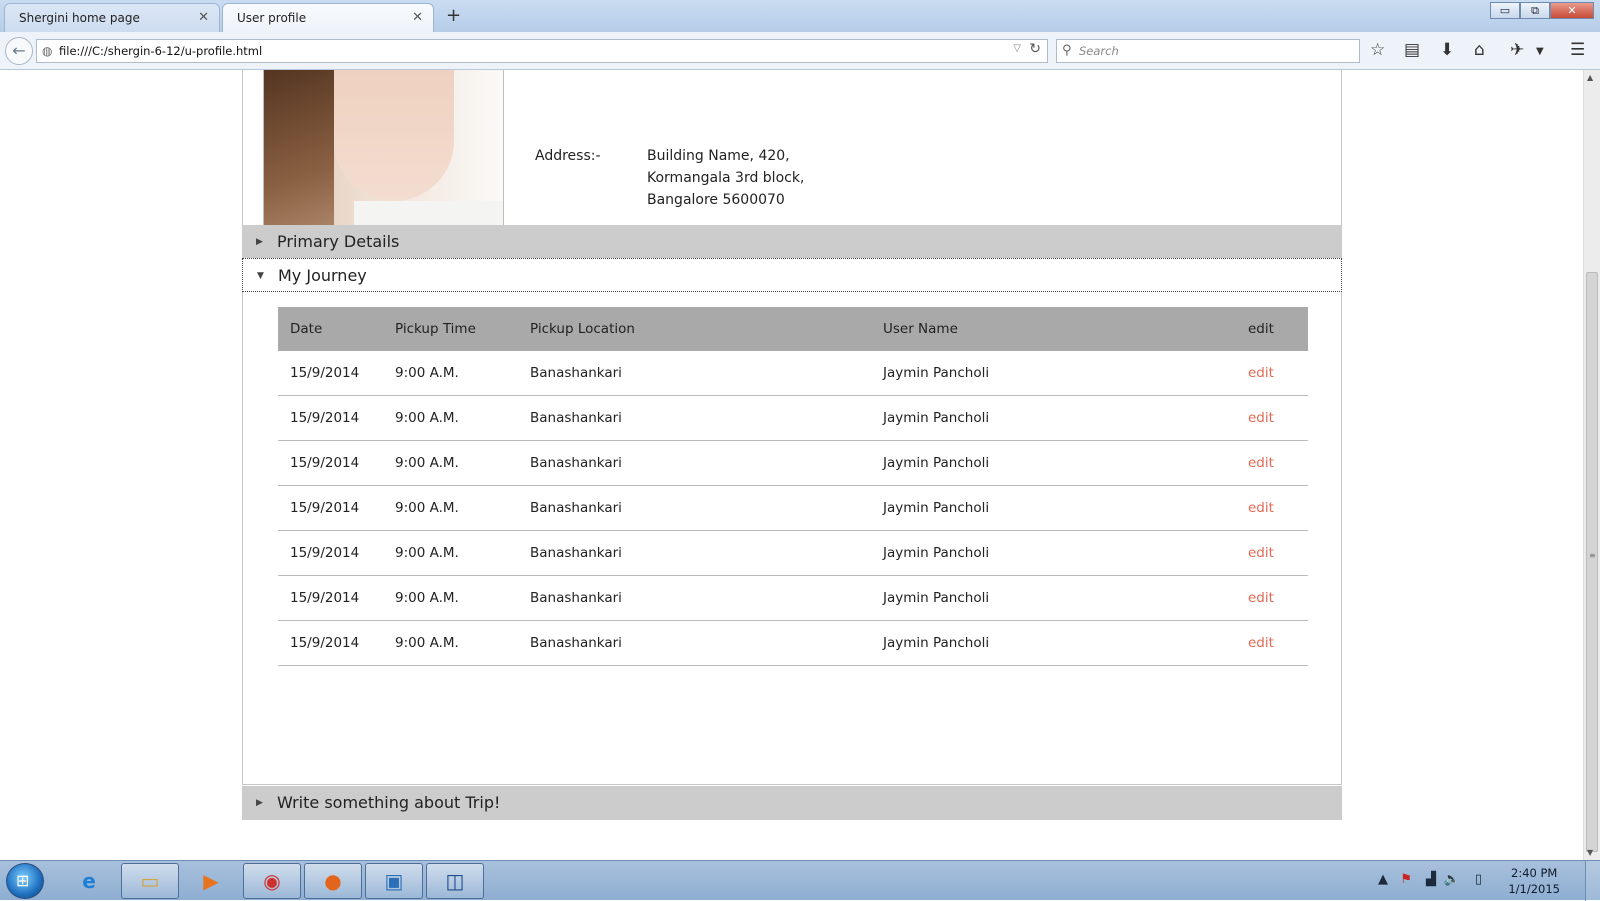 This screenshot has width=1600, height=901. What do you see at coordinates (19, 51) in the screenshot?
I see `back-button: ←` at bounding box center [19, 51].